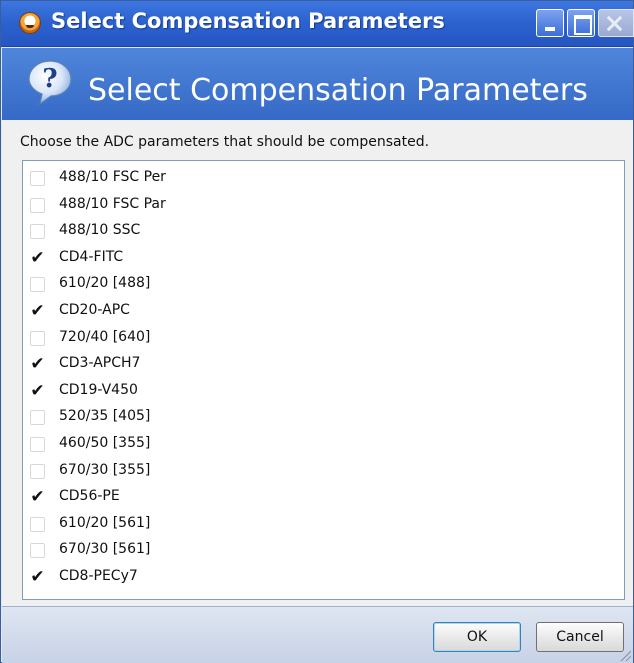 This screenshot has width=634, height=663. I want to click on parameter-item: 610/20 [488], so click(323, 284).